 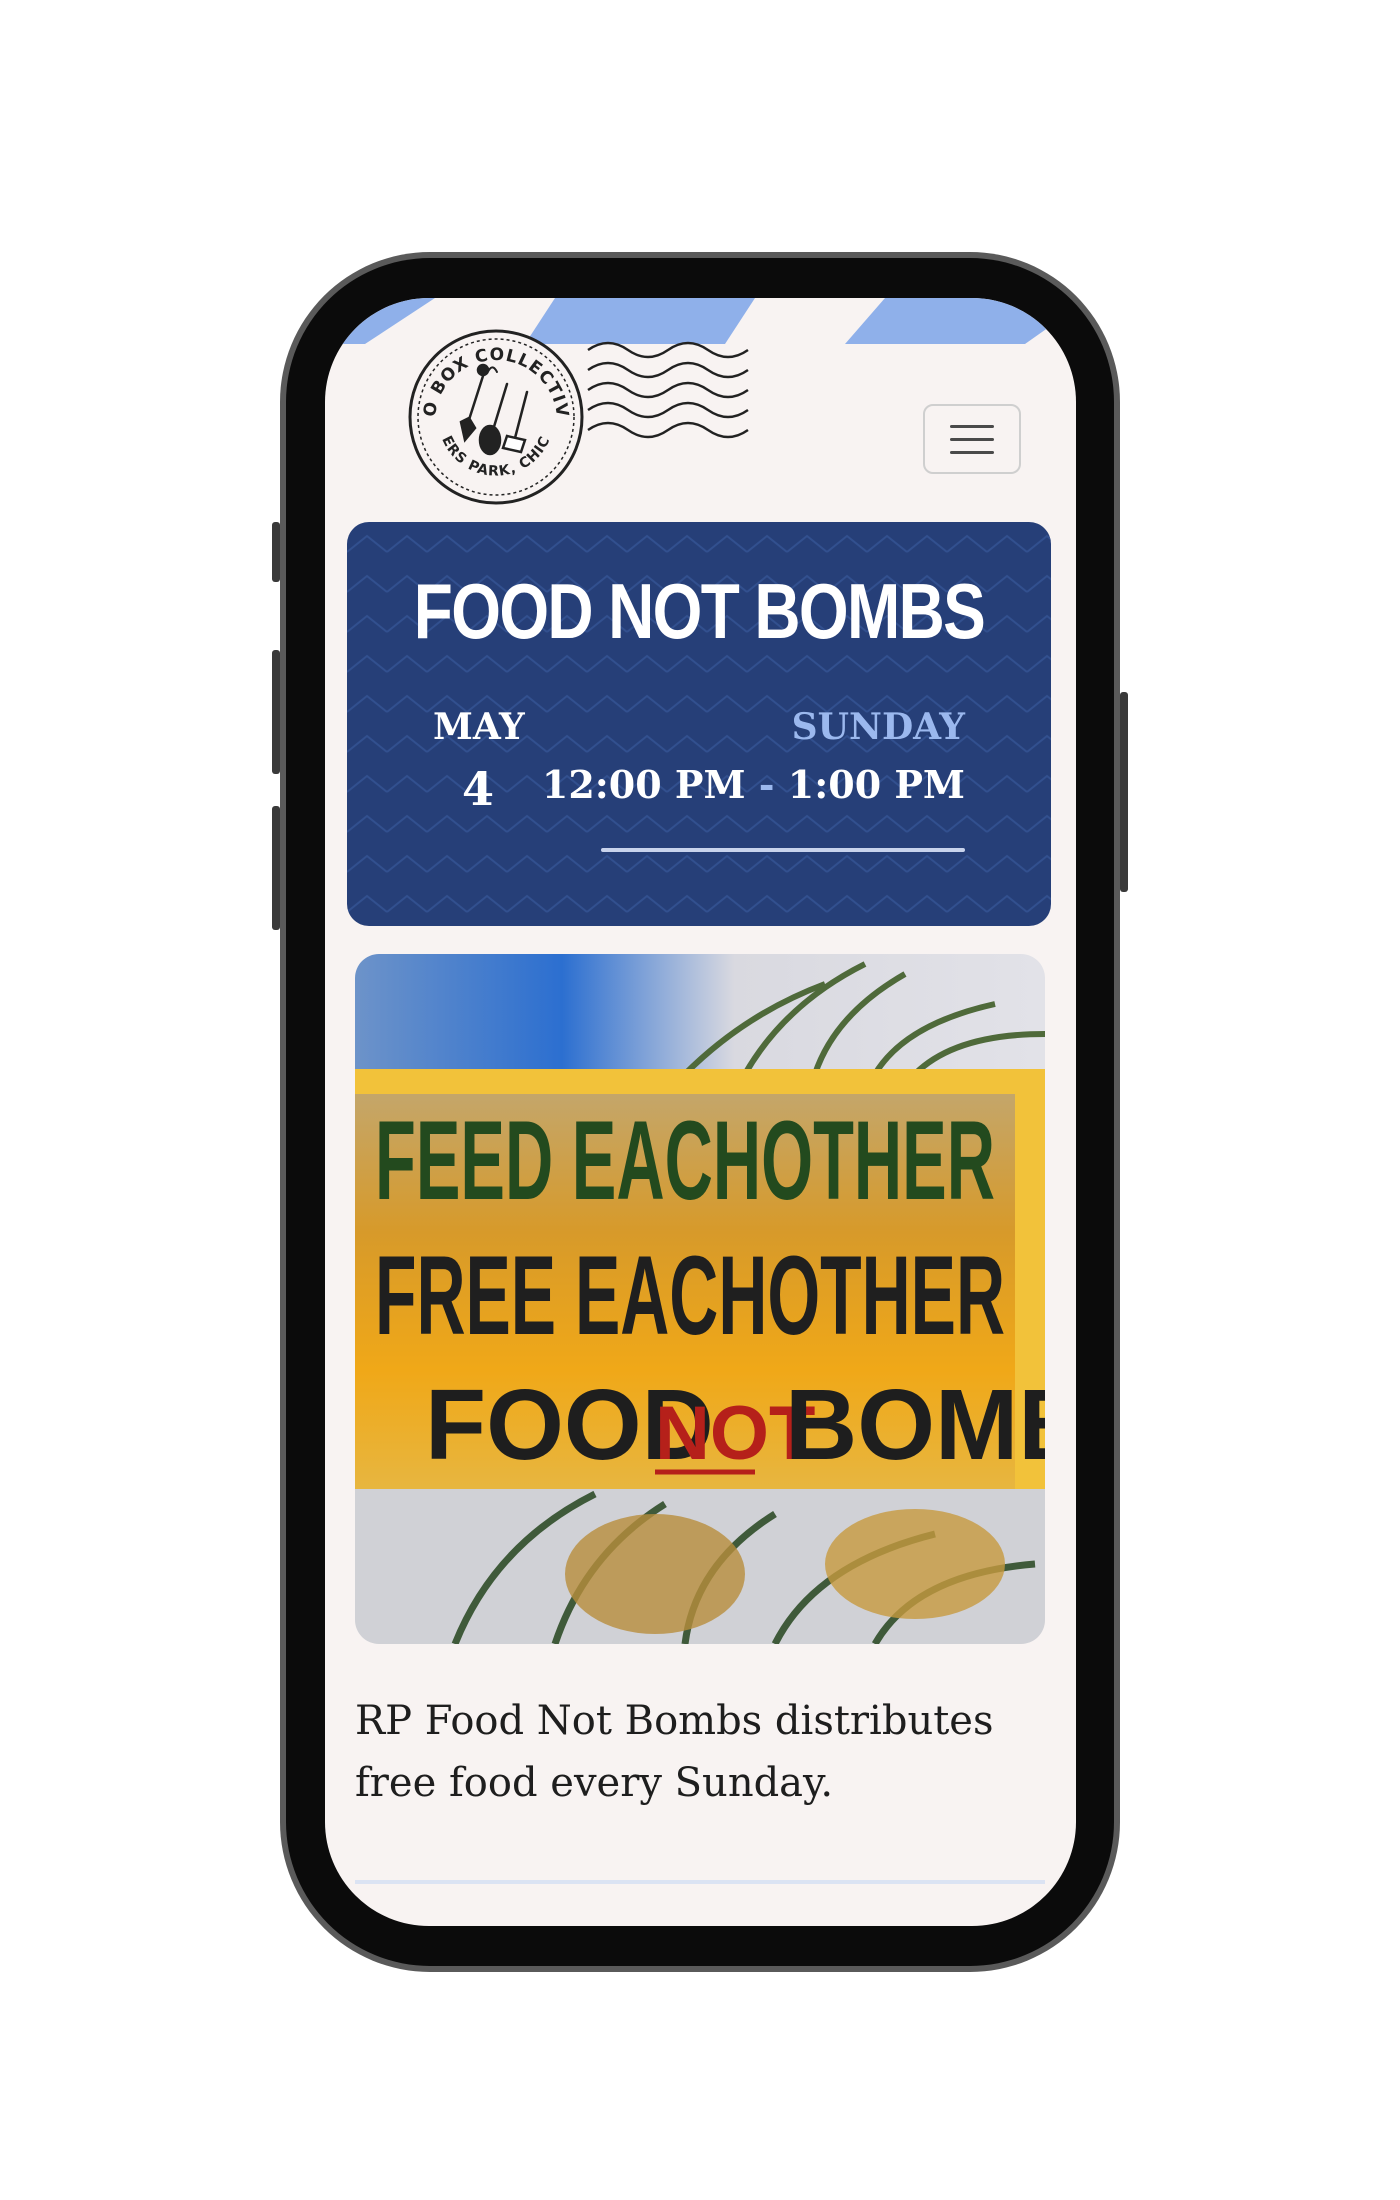 I want to click on hamburger-menu-button, so click(x=972, y=439).